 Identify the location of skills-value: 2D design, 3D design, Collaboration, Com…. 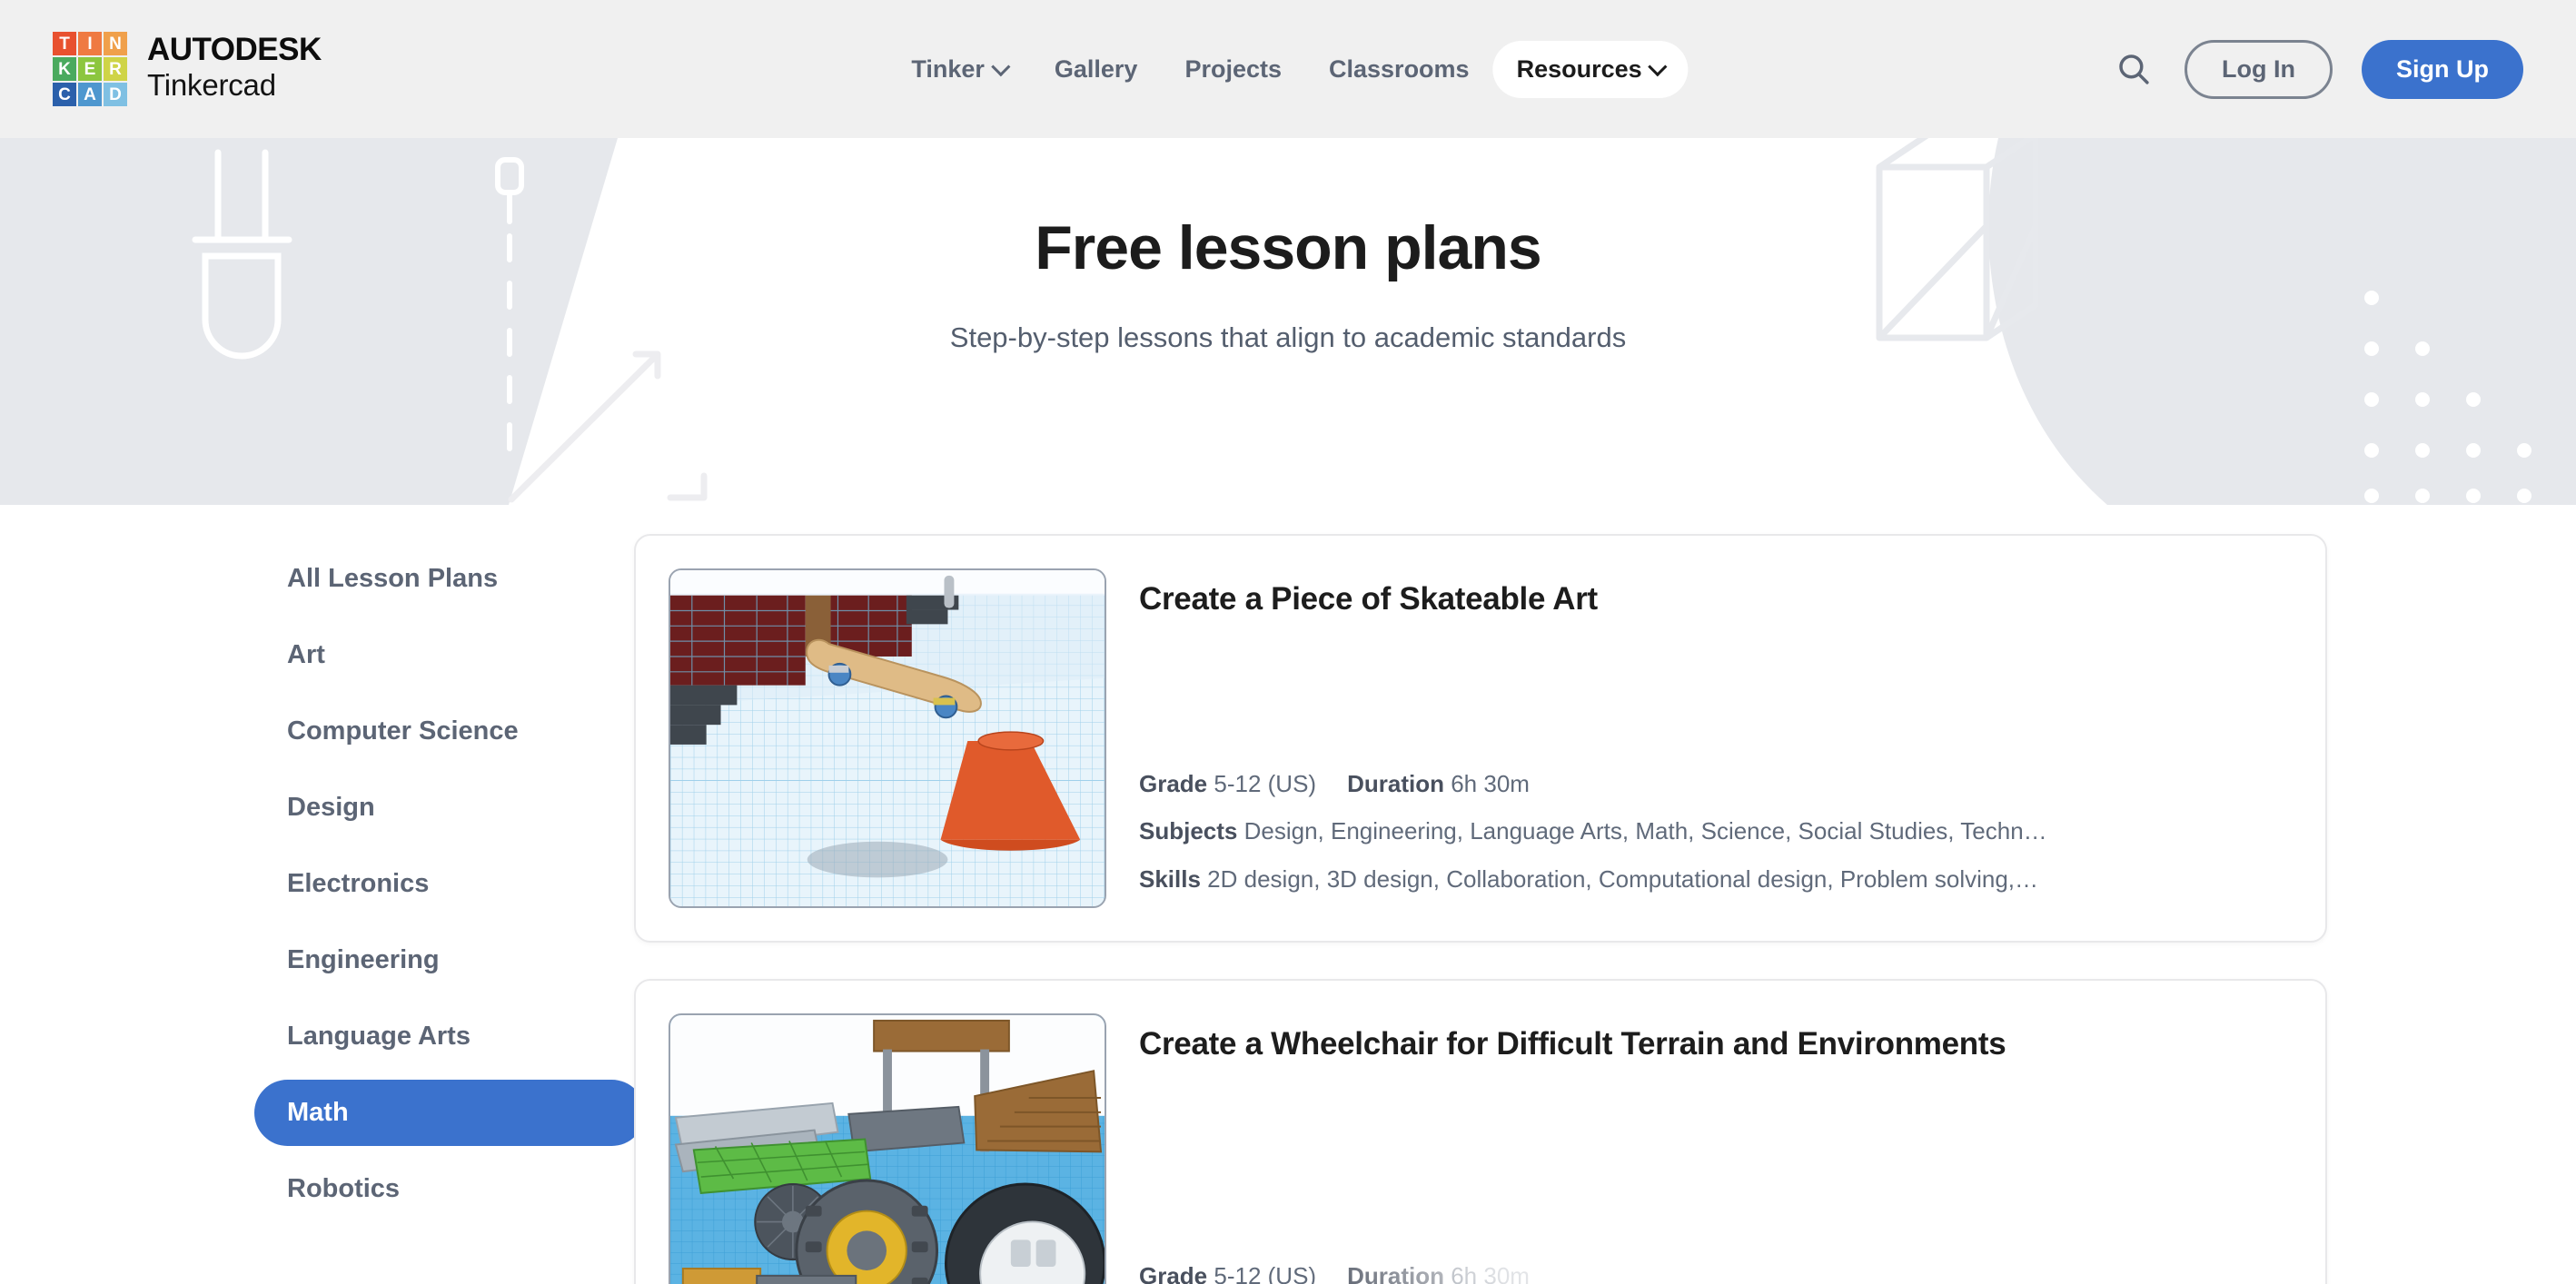
(1623, 878).